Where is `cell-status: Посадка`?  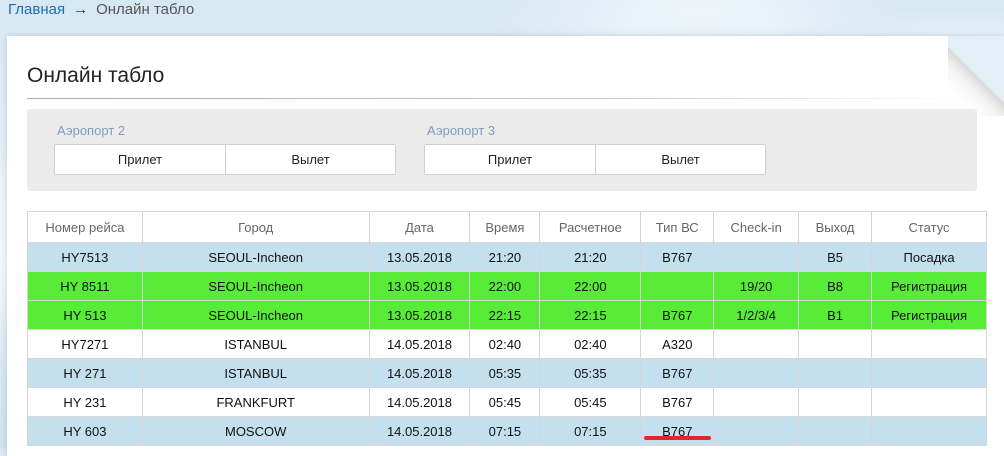
cell-status: Посадка is located at coordinates (929, 257).